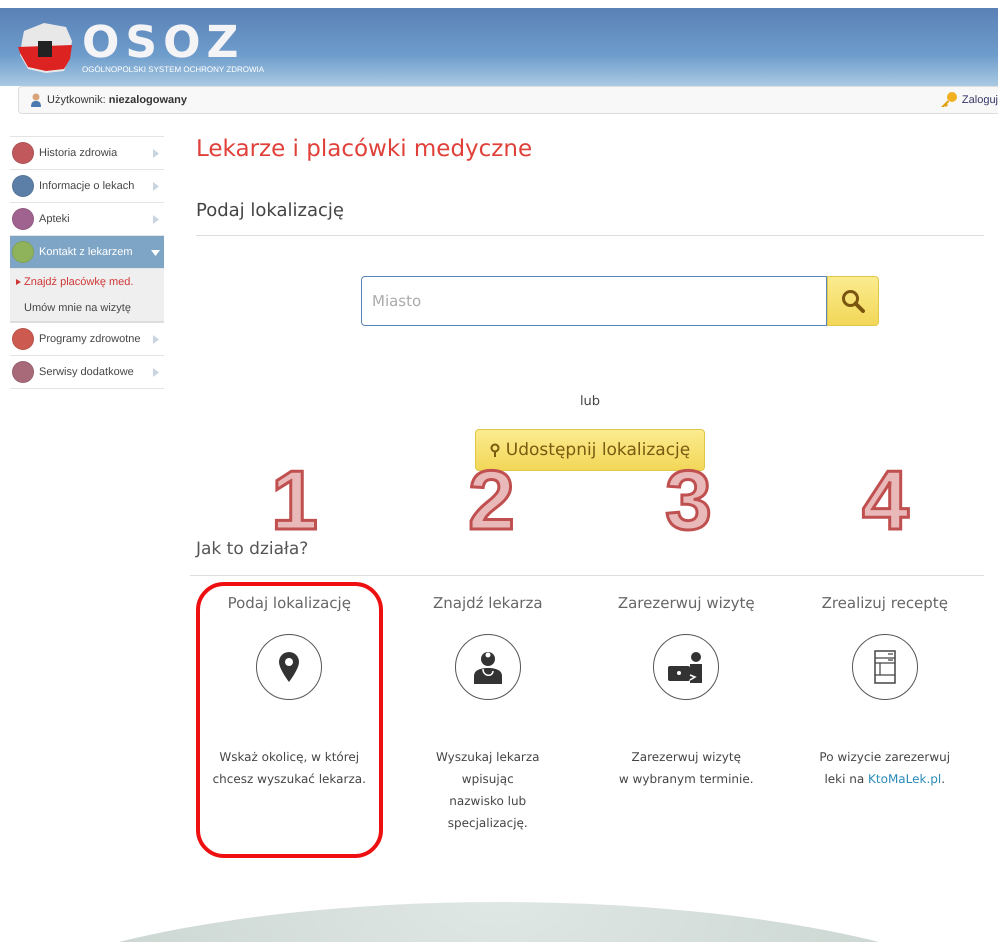 This screenshot has width=998, height=942. I want to click on submenu-item: Znajdź placówkę med., so click(87, 282).